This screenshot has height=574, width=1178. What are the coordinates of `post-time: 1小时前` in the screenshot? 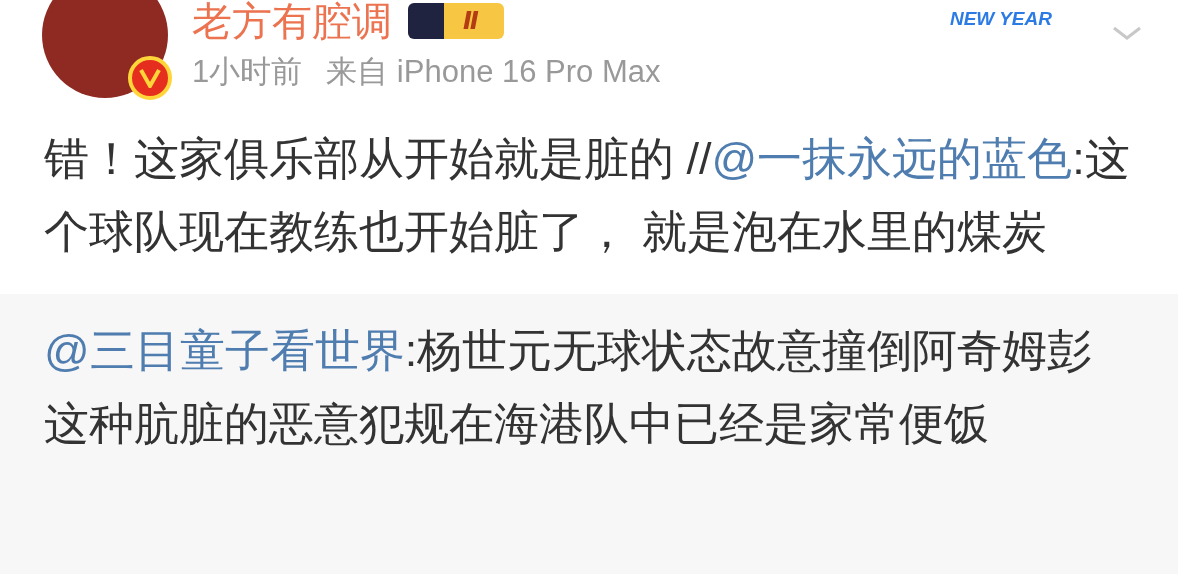 It's located at (247, 72).